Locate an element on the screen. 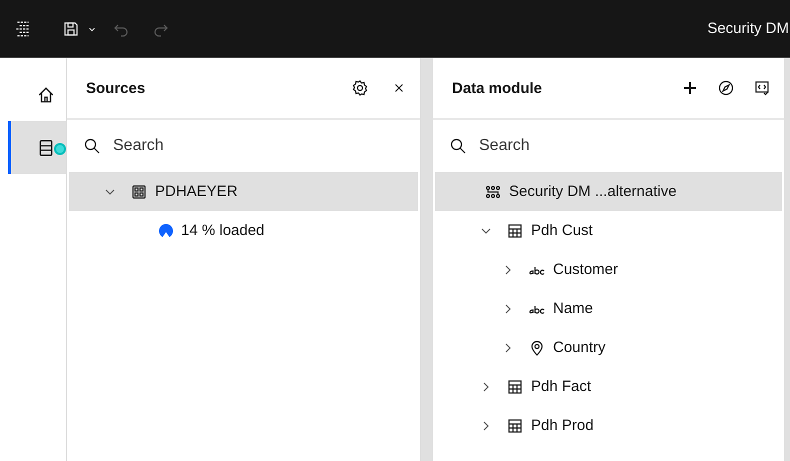 This screenshot has width=790, height=461. compass-button is located at coordinates (726, 88).